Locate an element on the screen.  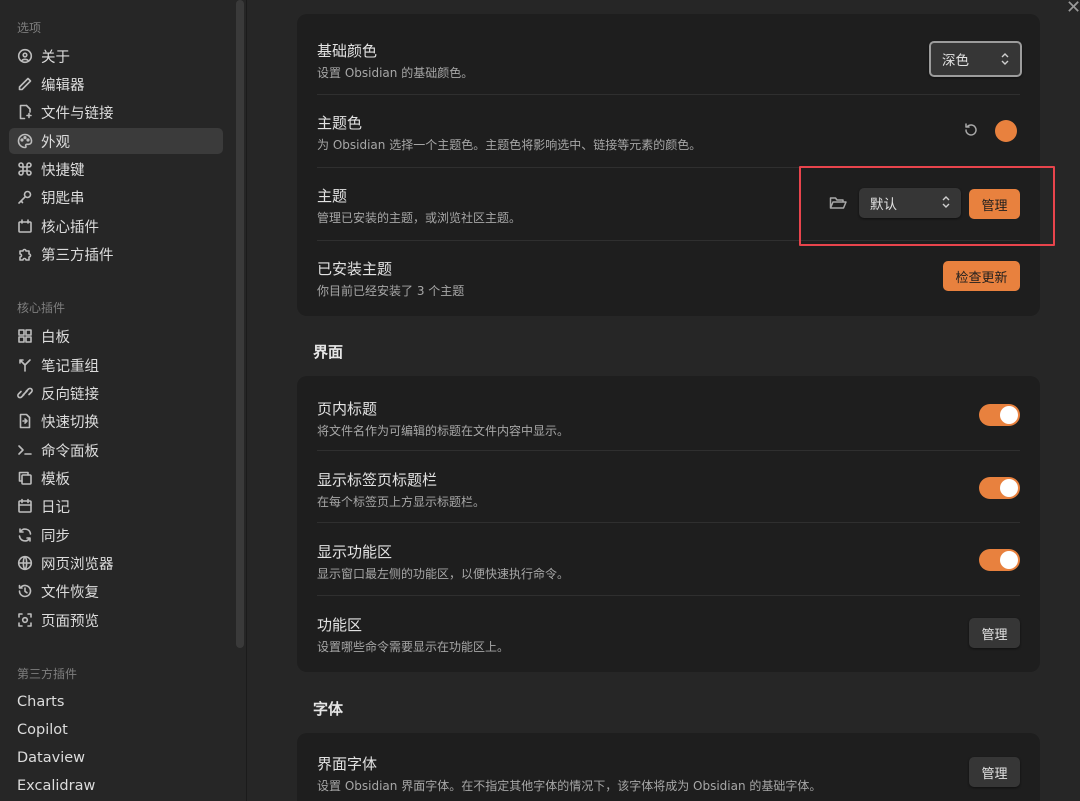
command-icon is located at coordinates (25, 169).